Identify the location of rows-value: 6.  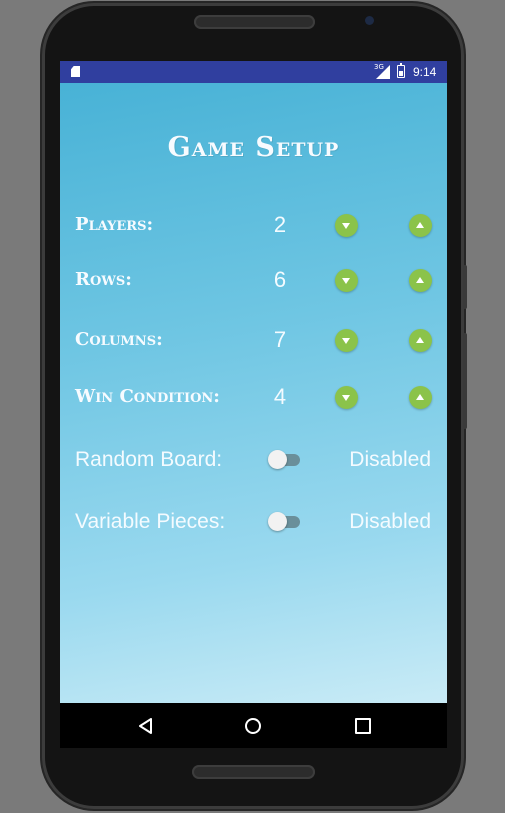
(280, 279).